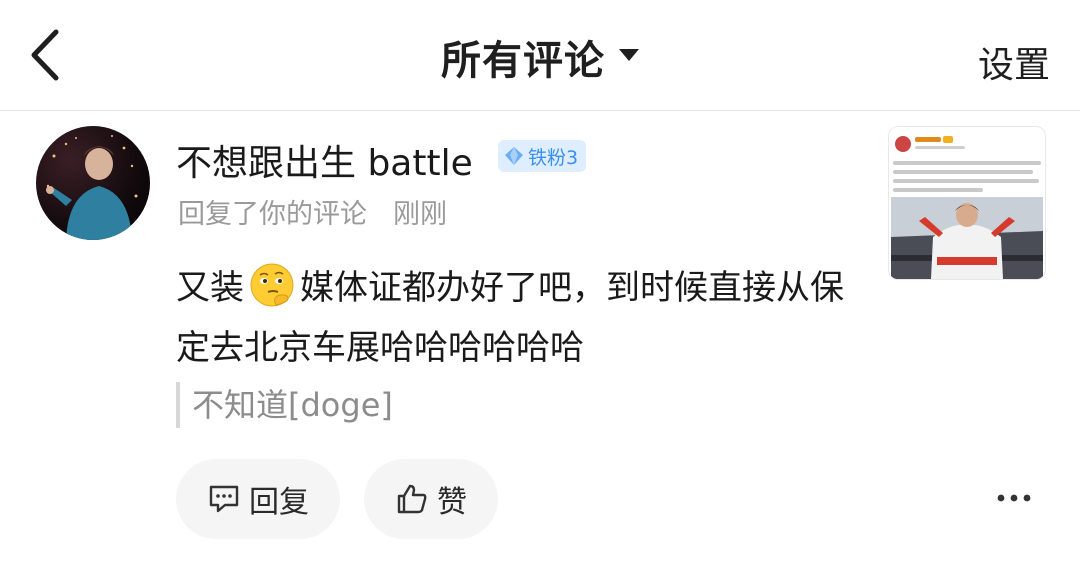 This screenshot has width=1080, height=564. What do you see at coordinates (324, 160) in the screenshot?
I see `username: 不想跟出生 battle` at bounding box center [324, 160].